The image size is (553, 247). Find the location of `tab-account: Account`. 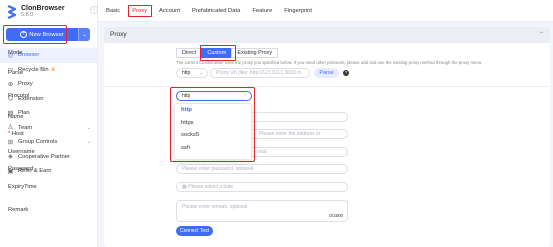

tab-account: Account is located at coordinates (169, 11).